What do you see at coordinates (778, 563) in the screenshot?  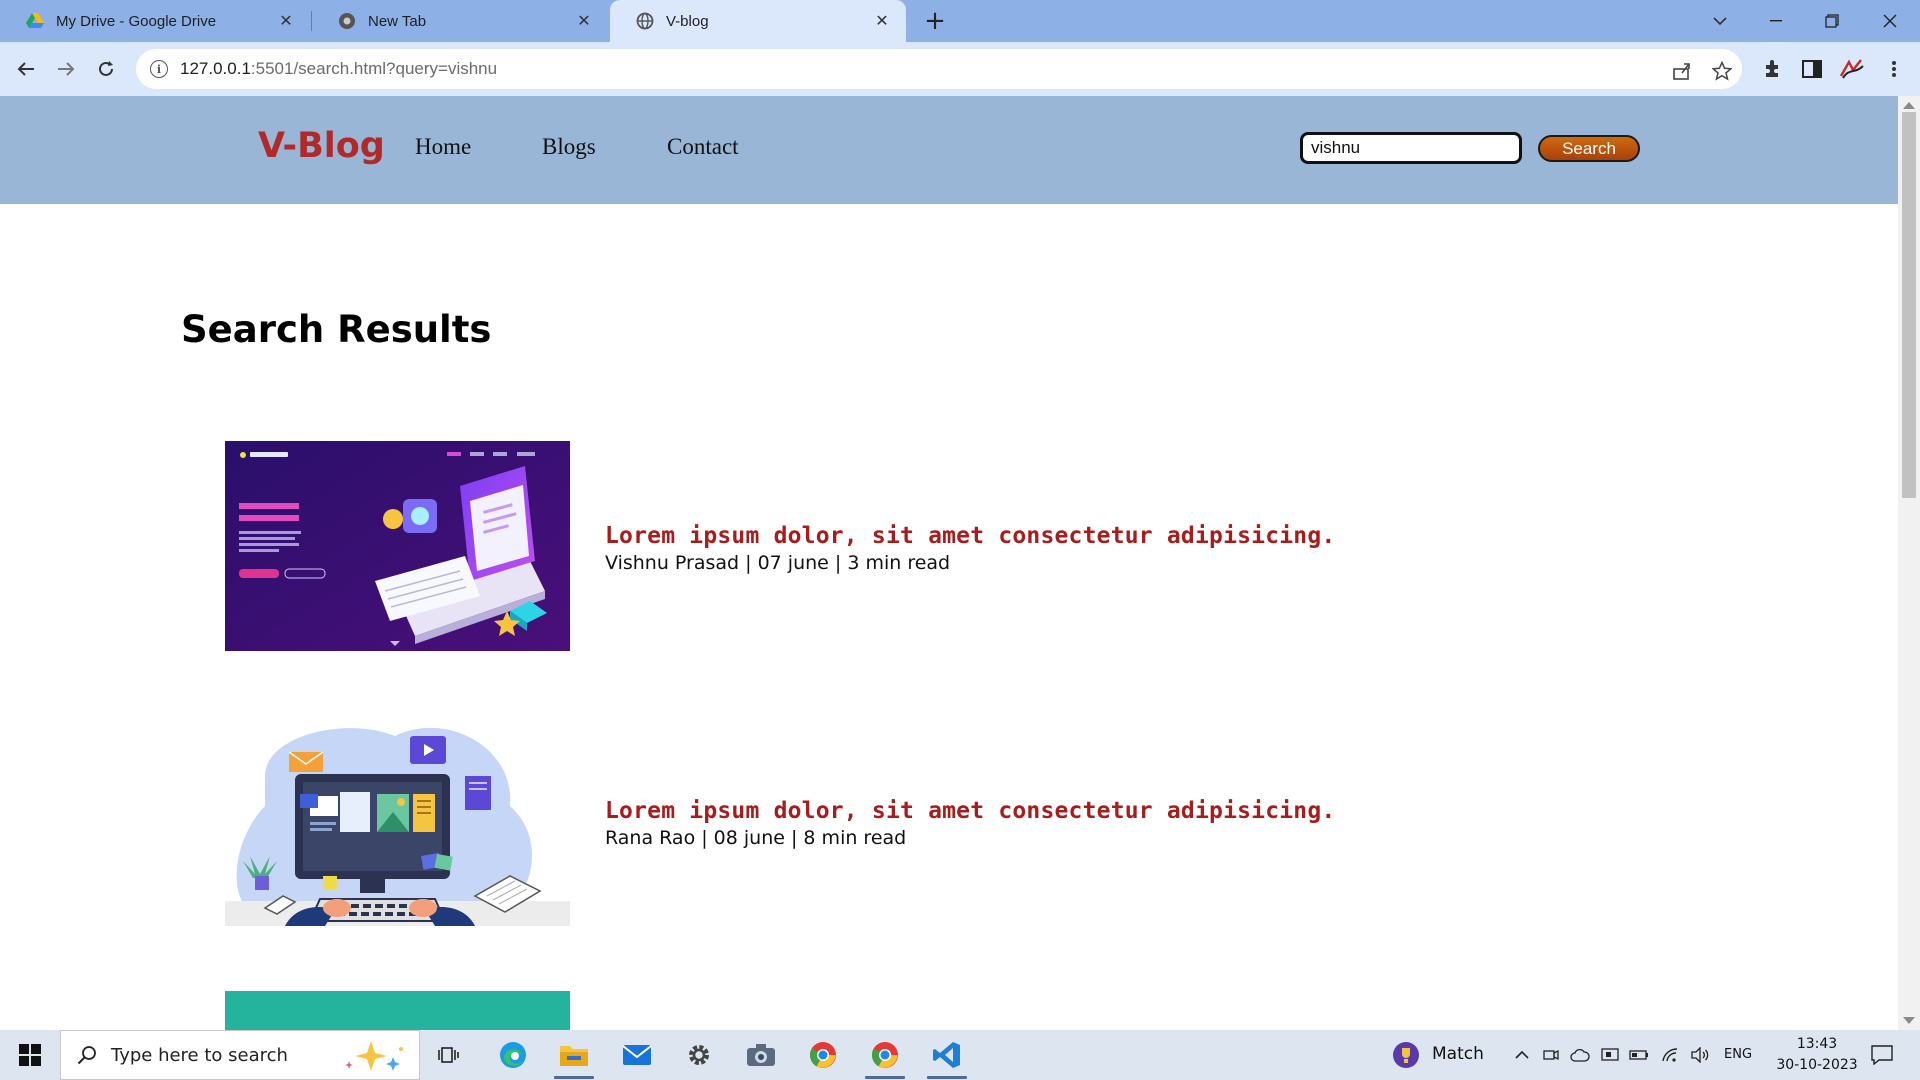 I see `result-meta: Vishnu Prasad | 07 june | 3 min read` at bounding box center [778, 563].